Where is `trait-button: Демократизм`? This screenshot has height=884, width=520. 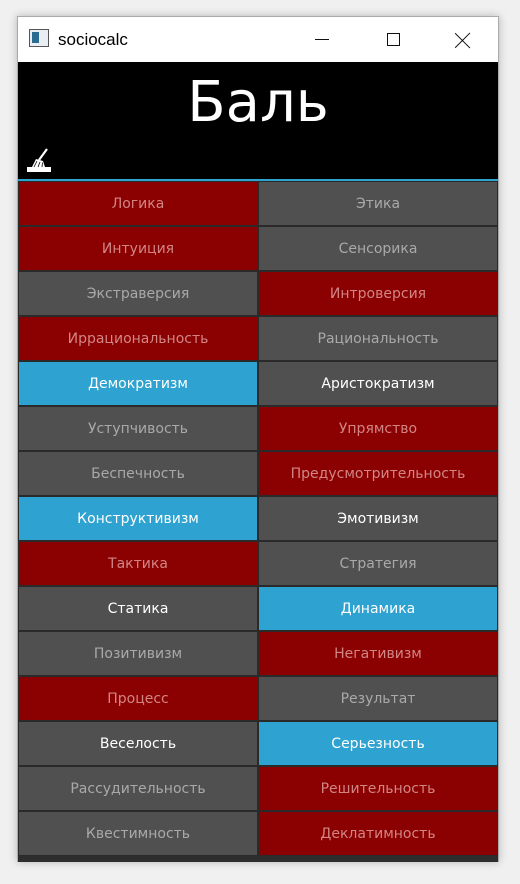 trait-button: Демократизм is located at coordinates (138, 383).